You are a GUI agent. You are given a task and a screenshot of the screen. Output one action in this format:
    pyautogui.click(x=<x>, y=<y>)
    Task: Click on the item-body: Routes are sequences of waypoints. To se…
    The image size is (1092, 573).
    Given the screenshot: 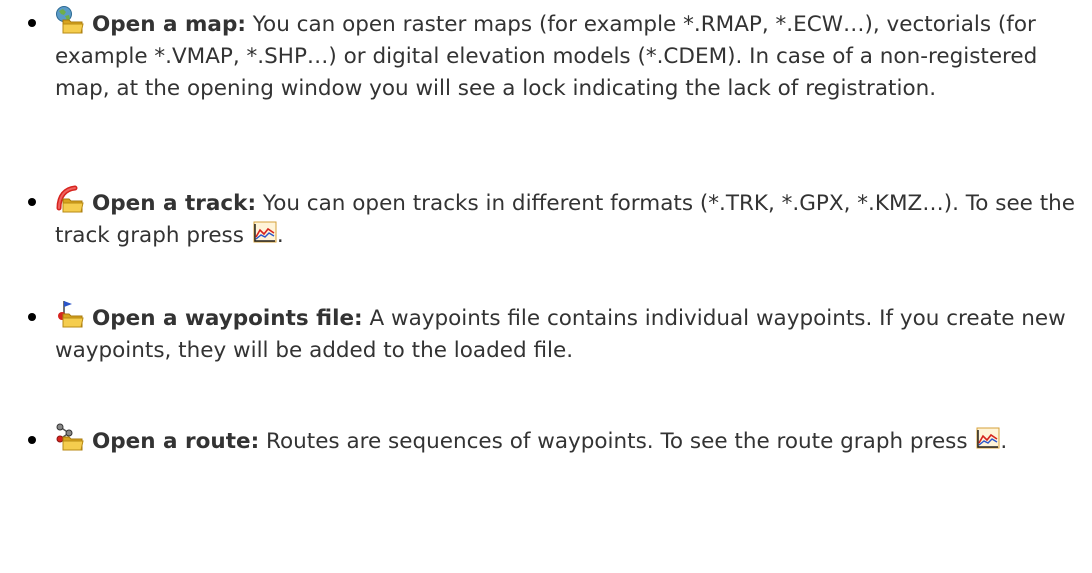 What is the action you would take?
    pyautogui.click(x=617, y=441)
    